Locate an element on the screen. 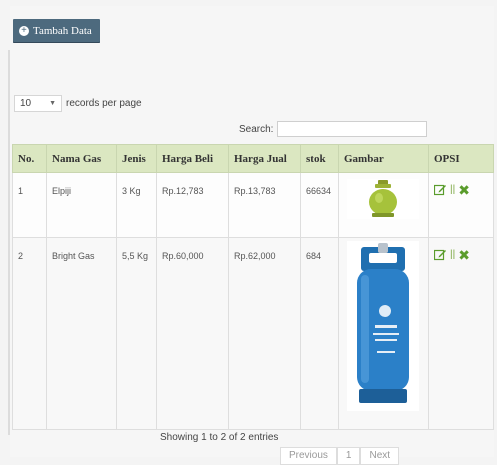  column-header-harga-jual: Harga Jual is located at coordinates (264, 158).